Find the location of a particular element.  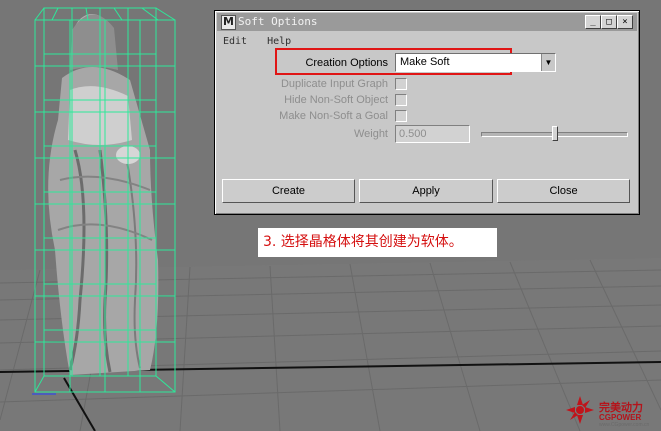

watermark-subtitle: CGPOWER is located at coordinates (620, 417).